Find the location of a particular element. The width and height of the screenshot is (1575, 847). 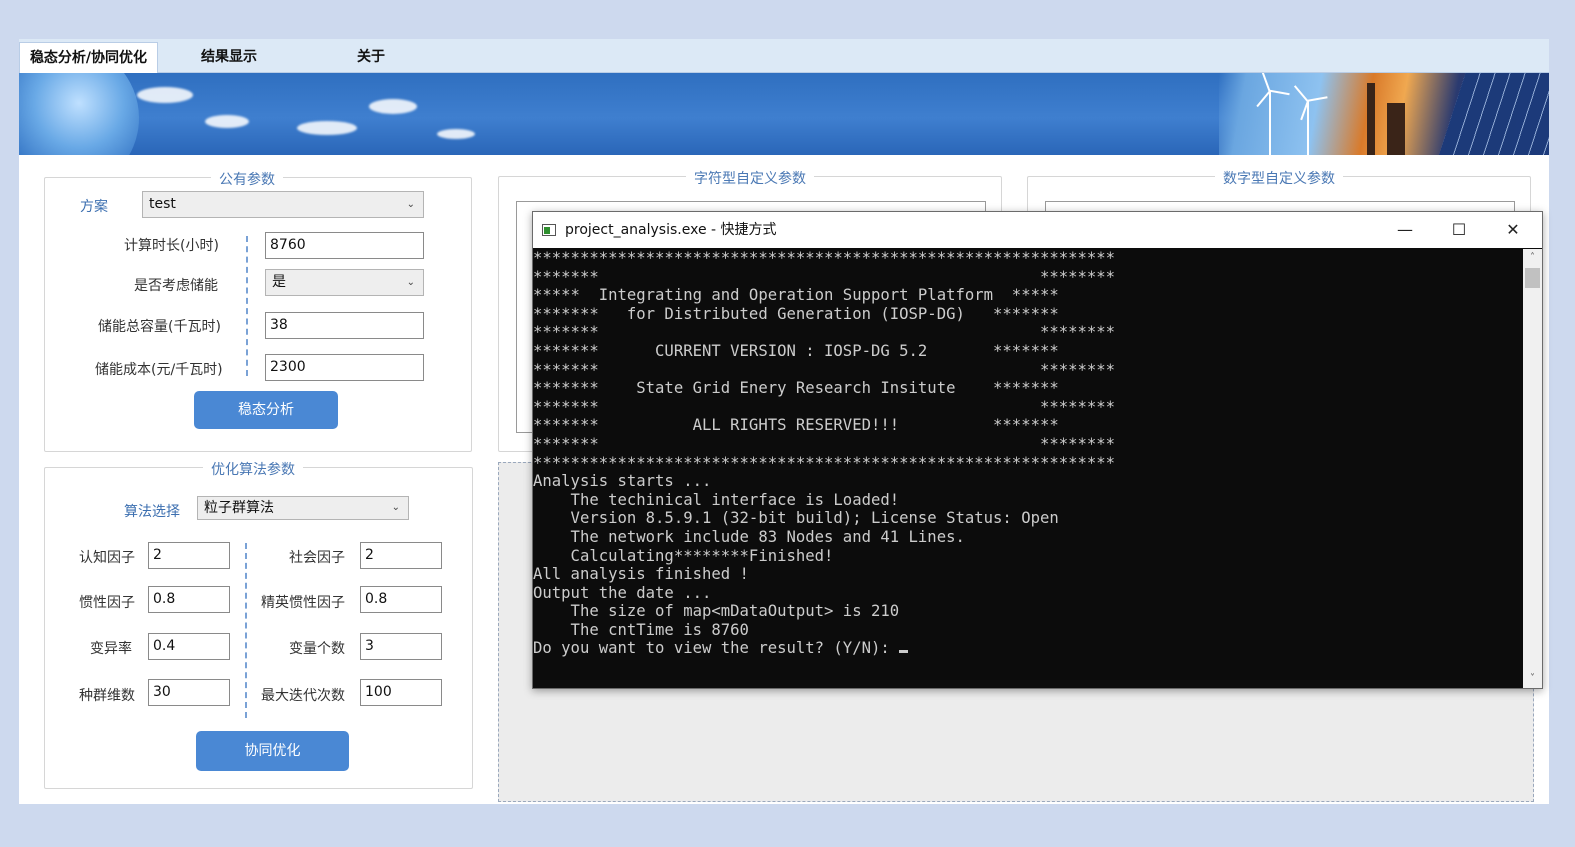

algorithm-label: 算法选择 is located at coordinates (152, 512).